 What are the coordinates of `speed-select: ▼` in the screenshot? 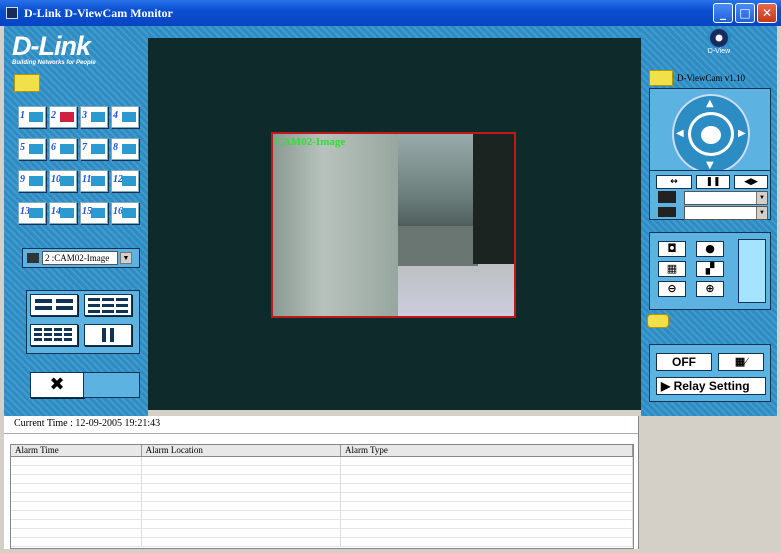 It's located at (726, 213).